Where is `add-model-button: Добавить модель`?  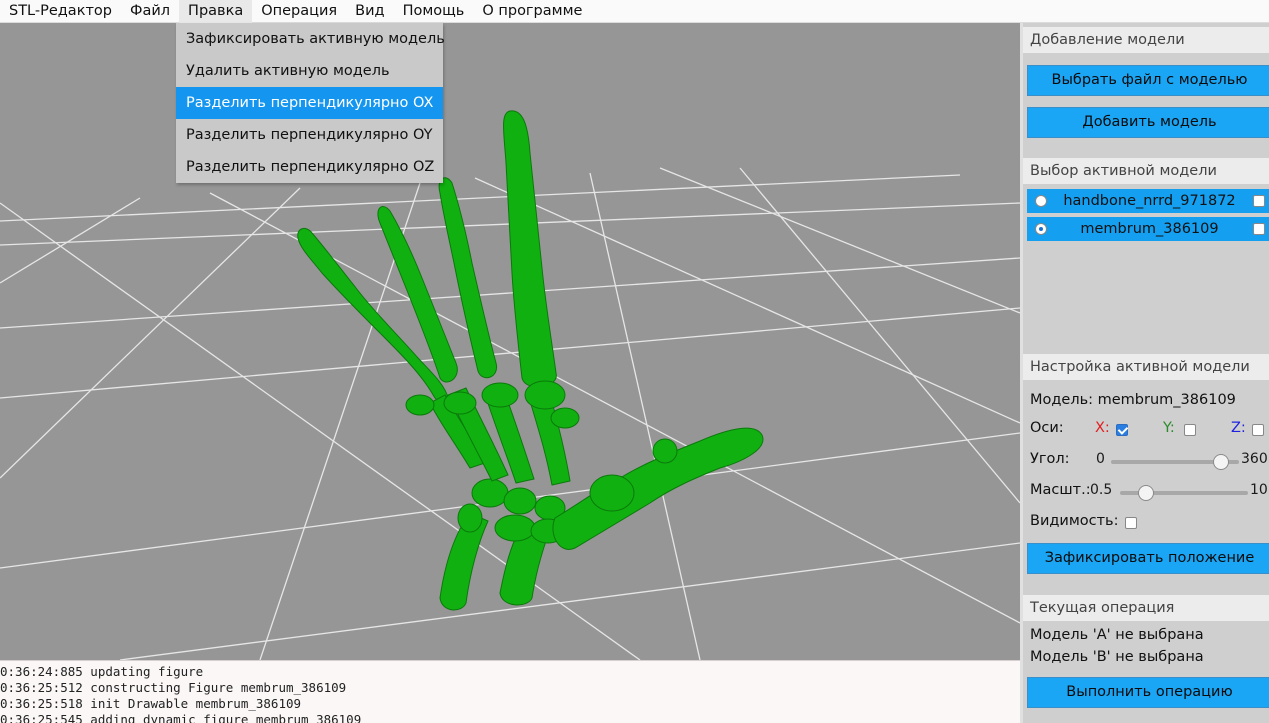
add-model-button: Добавить модель is located at coordinates (1148, 122).